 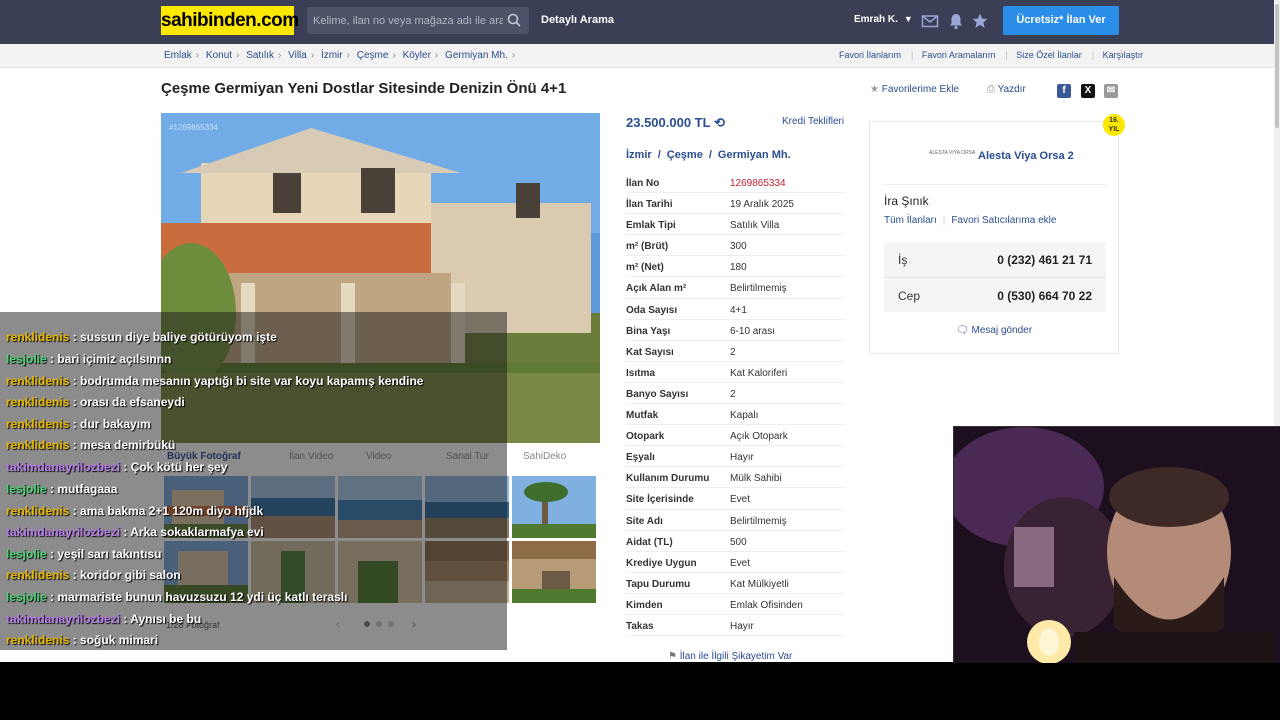 I want to click on search-icon, so click(x=514, y=20).